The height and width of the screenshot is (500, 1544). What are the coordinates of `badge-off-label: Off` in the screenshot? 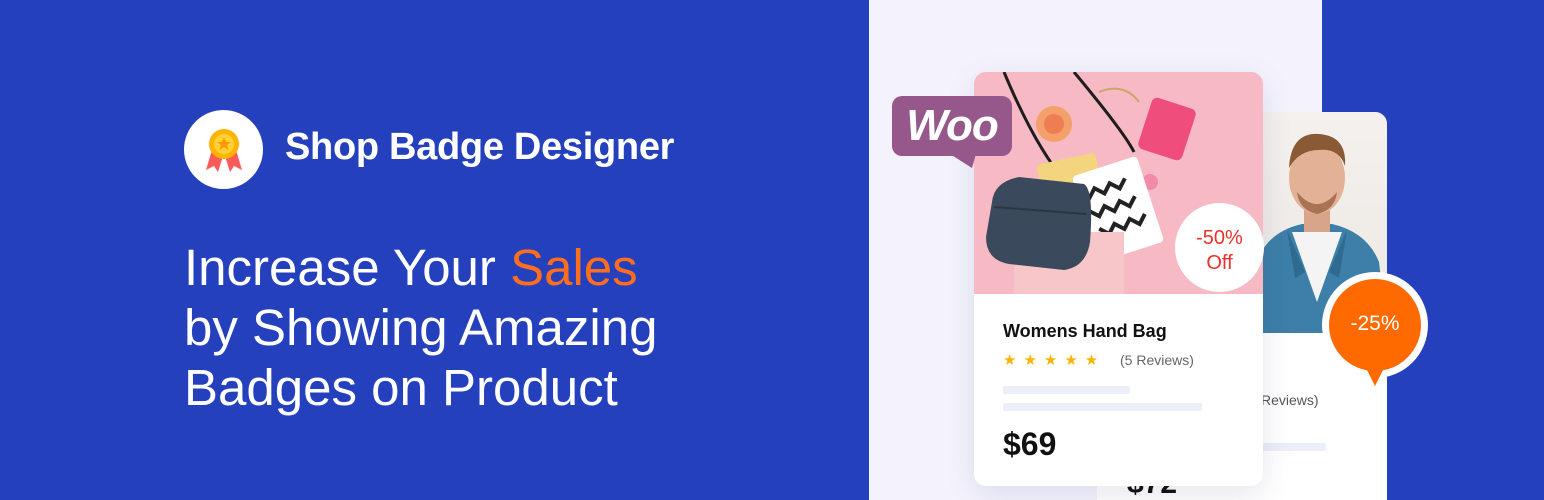 It's located at (1219, 263).